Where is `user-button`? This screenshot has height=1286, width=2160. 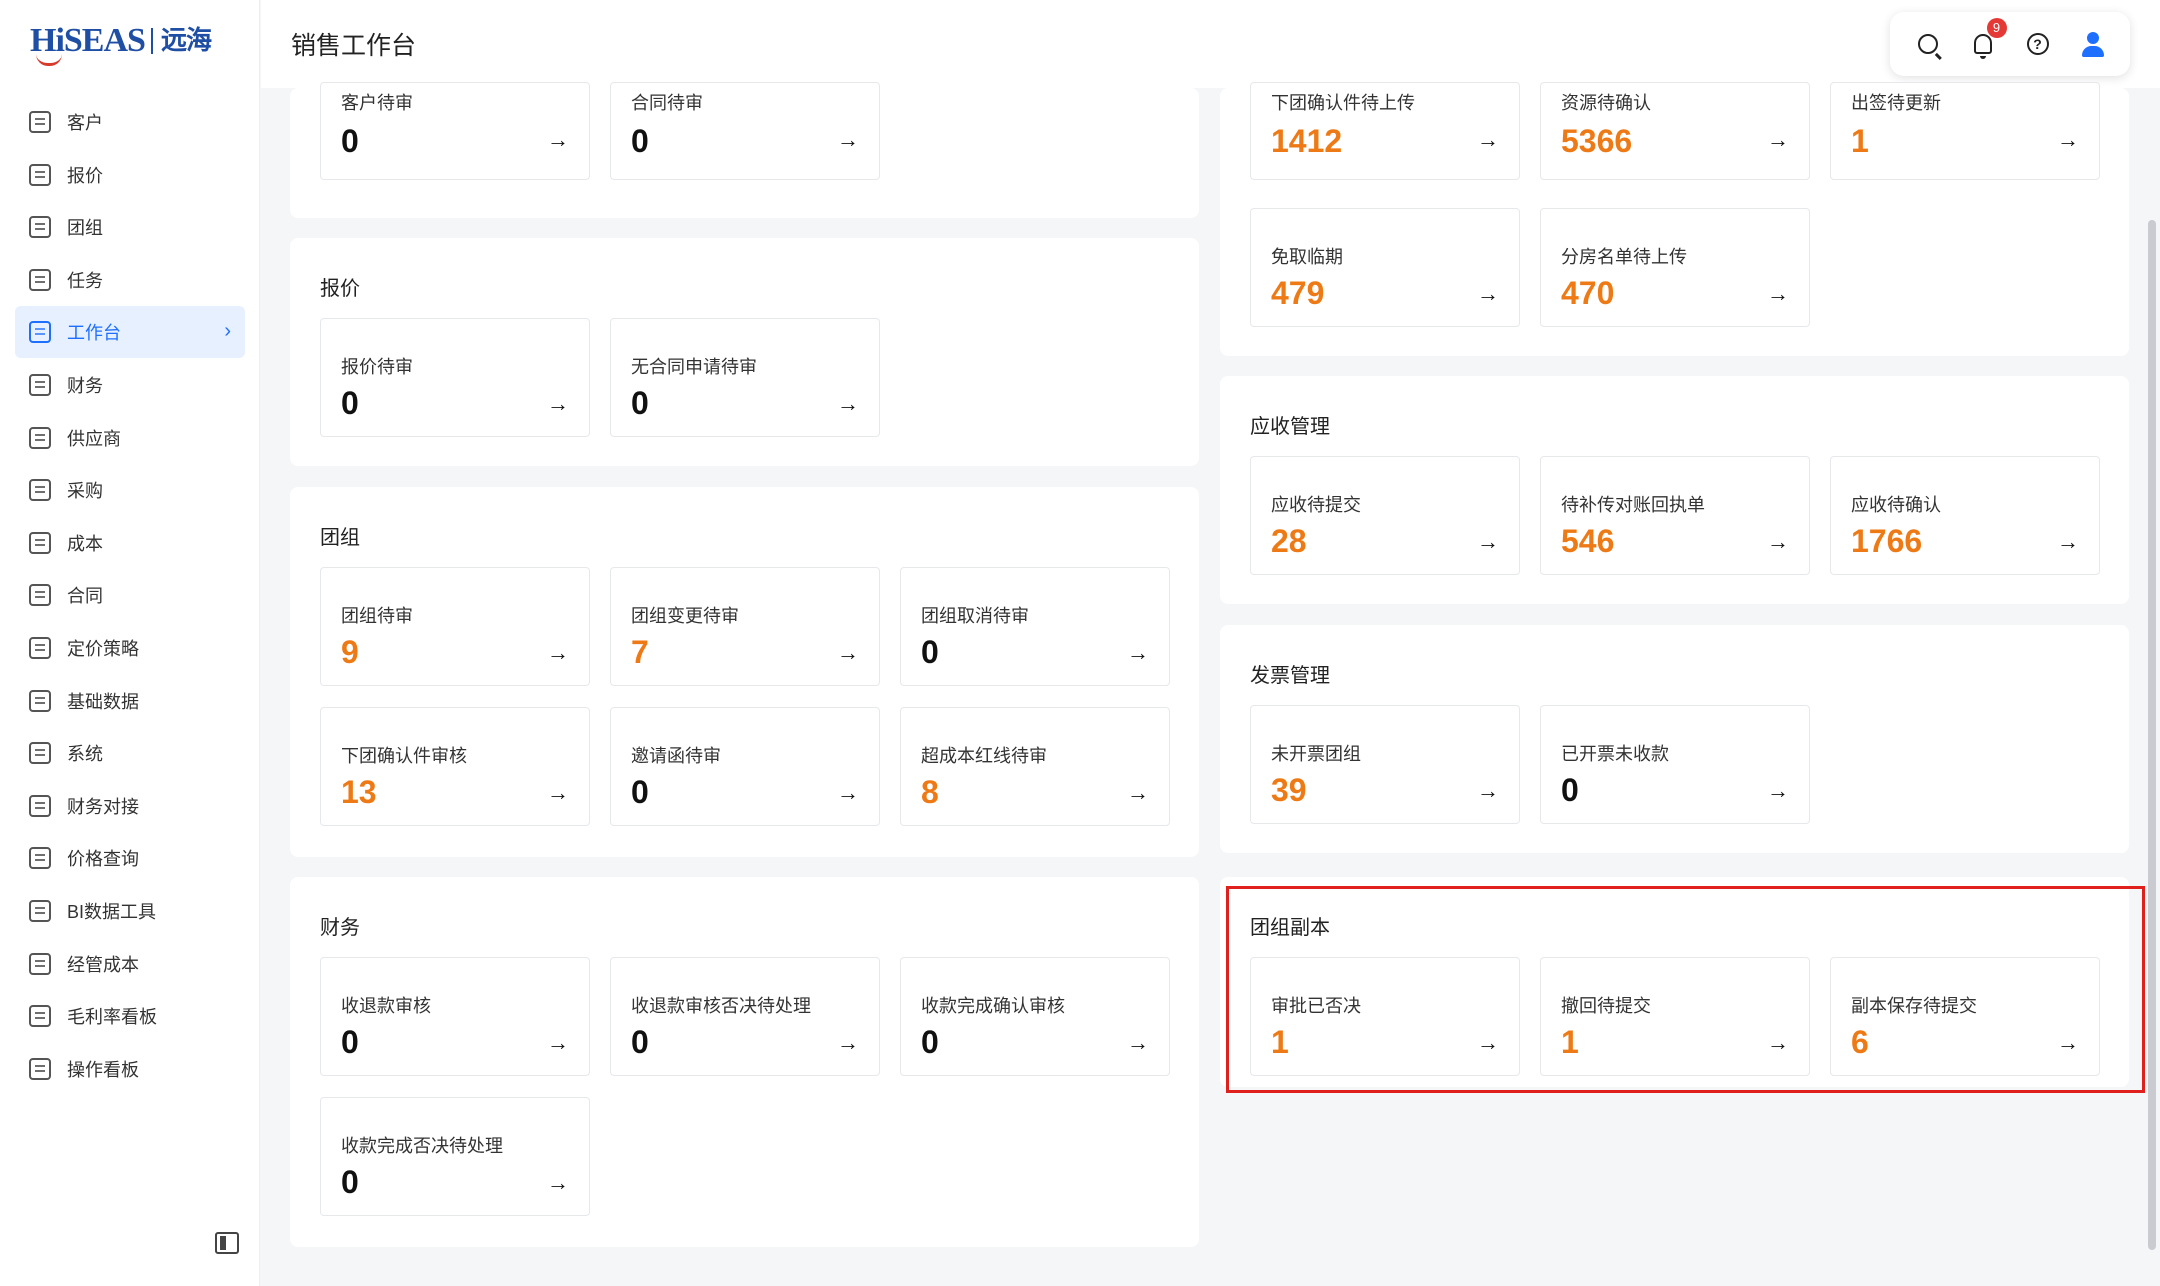
user-button is located at coordinates (2093, 44).